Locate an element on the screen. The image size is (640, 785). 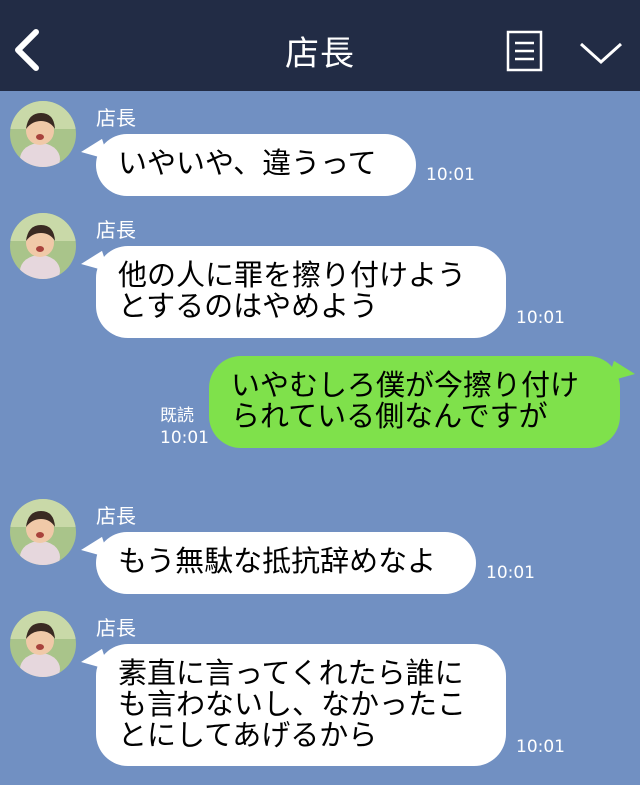
menu-list-icon is located at coordinates (524, 51).